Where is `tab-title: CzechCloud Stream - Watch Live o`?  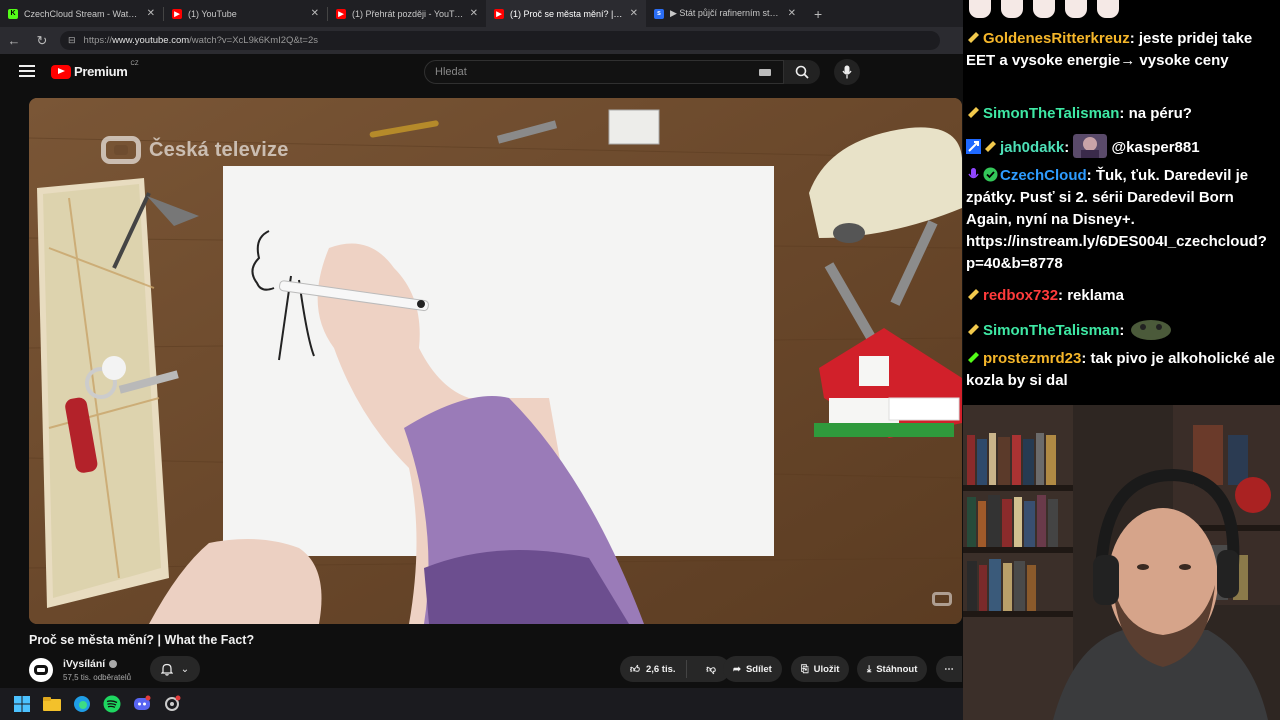
tab-title: CzechCloud Stream - Watch Live o is located at coordinates (82, 13).